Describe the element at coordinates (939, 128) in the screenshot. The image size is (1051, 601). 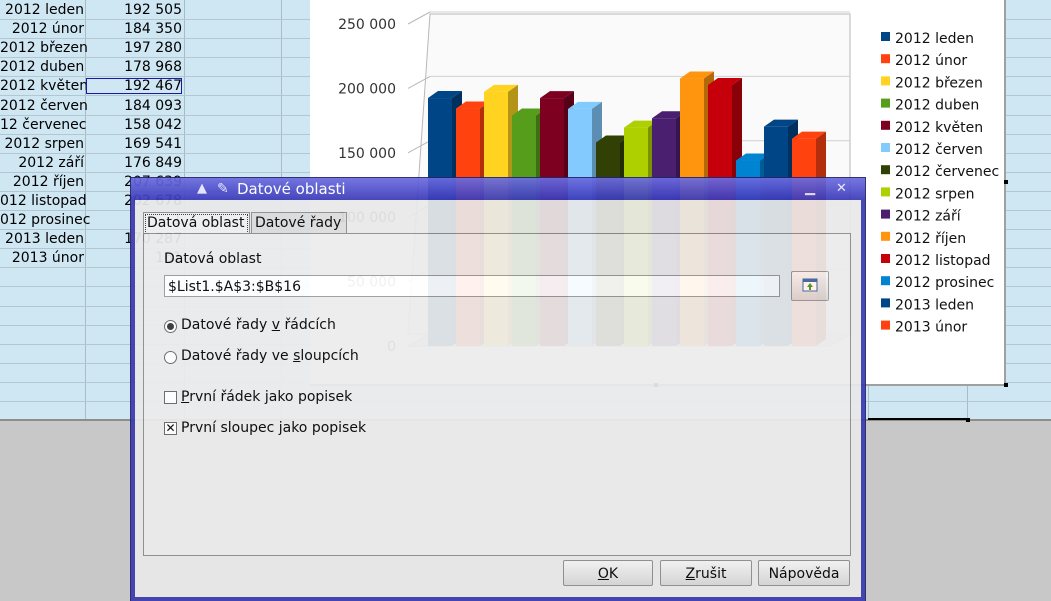
I see `legend-label: 2012 květen` at that location.